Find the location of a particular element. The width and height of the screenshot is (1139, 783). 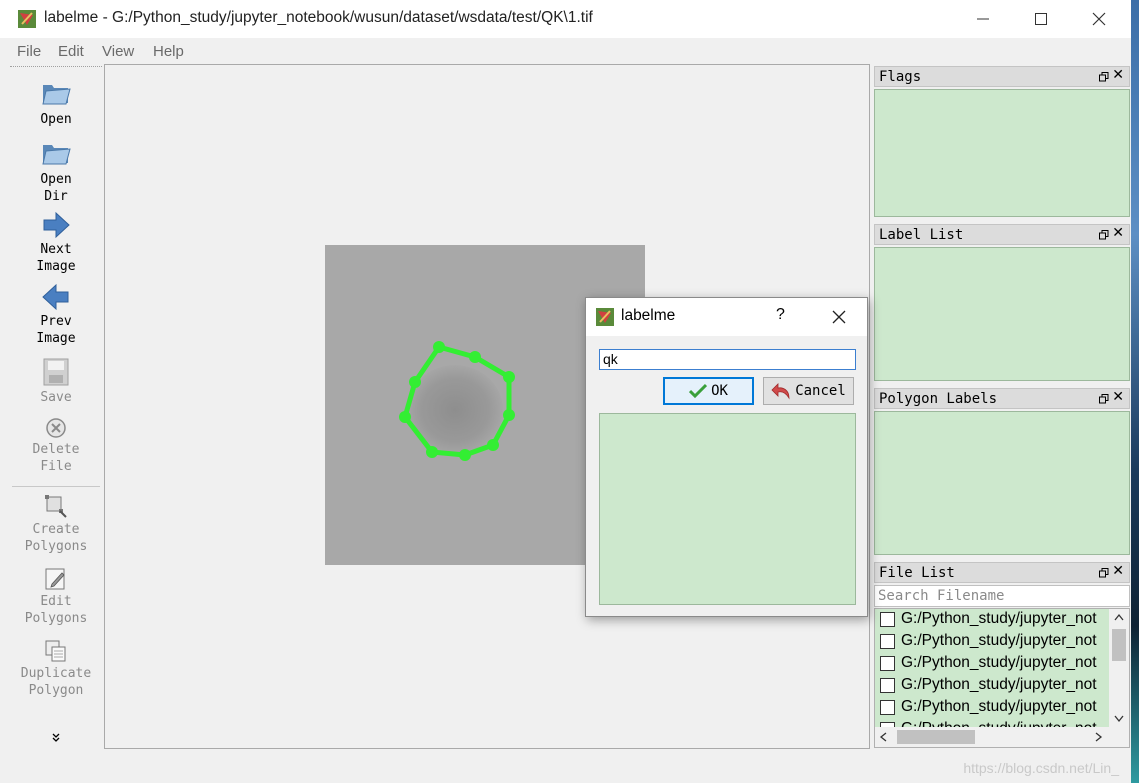

cancel-button: Cancel is located at coordinates (808, 391).